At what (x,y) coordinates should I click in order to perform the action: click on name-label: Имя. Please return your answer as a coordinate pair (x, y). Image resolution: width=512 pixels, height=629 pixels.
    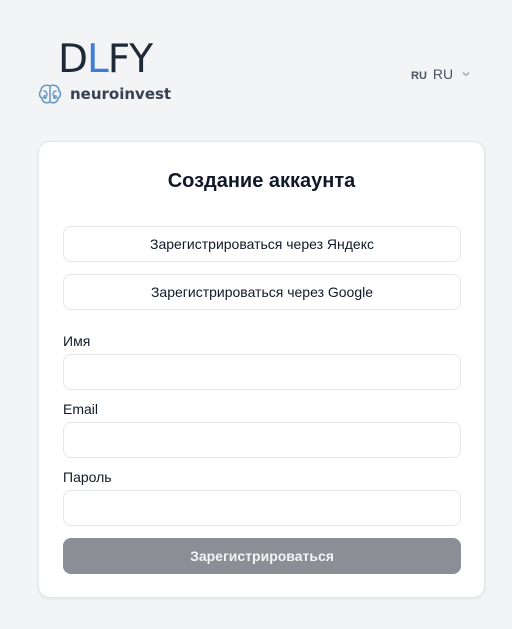
    Looking at the image, I should click on (77, 341).